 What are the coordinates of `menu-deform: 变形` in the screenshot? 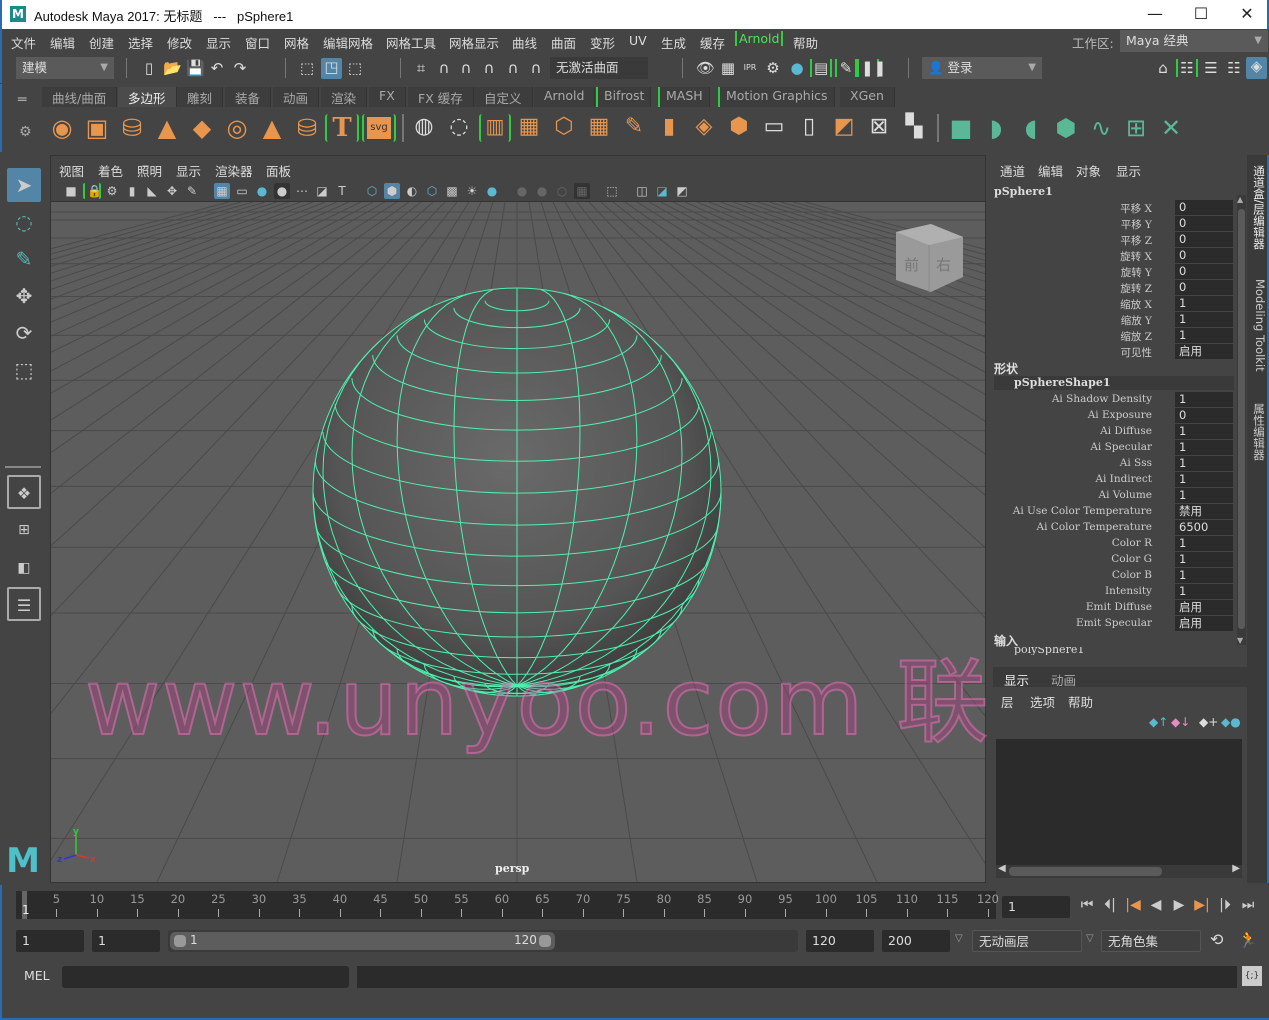 It's located at (602, 42).